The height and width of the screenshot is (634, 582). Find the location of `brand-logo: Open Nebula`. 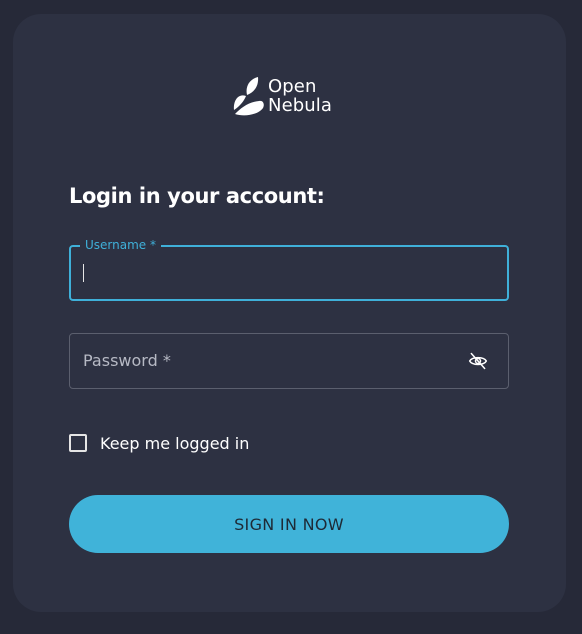

brand-logo: Open Nebula is located at coordinates (292, 97).